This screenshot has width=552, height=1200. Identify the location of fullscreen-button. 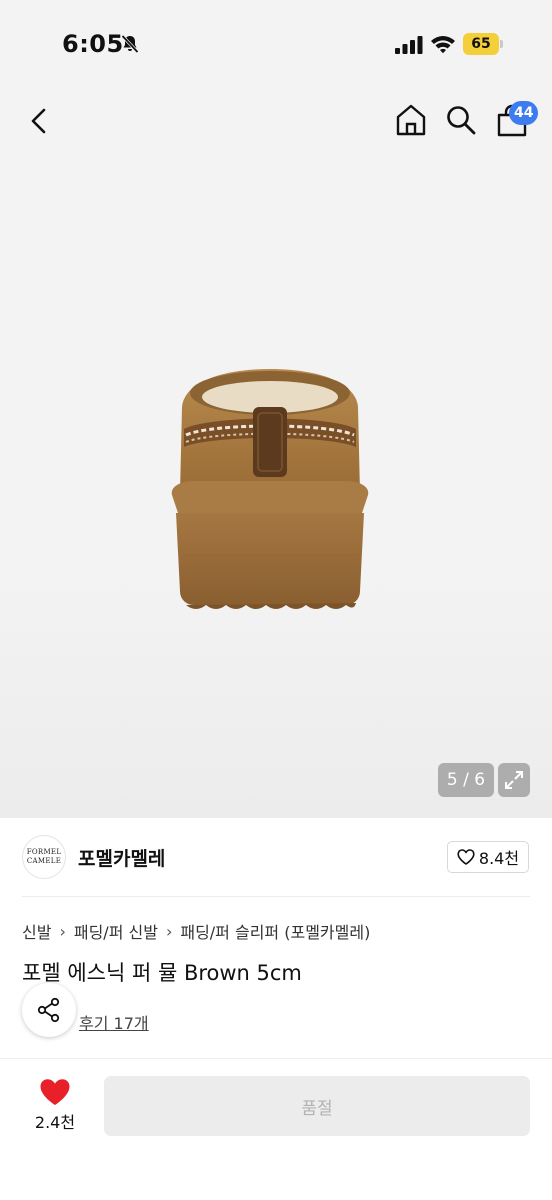
(514, 780).